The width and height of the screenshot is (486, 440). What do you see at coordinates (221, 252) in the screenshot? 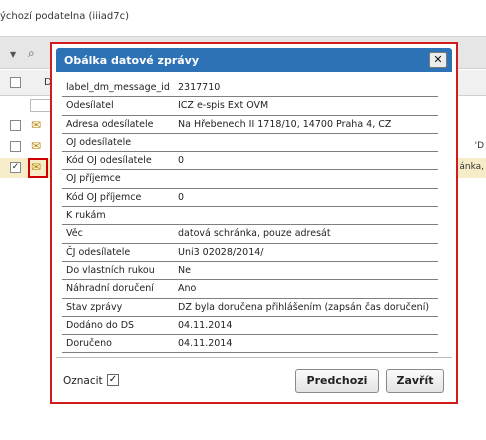
I see `field-value: Uni3 02028/2014/` at bounding box center [221, 252].